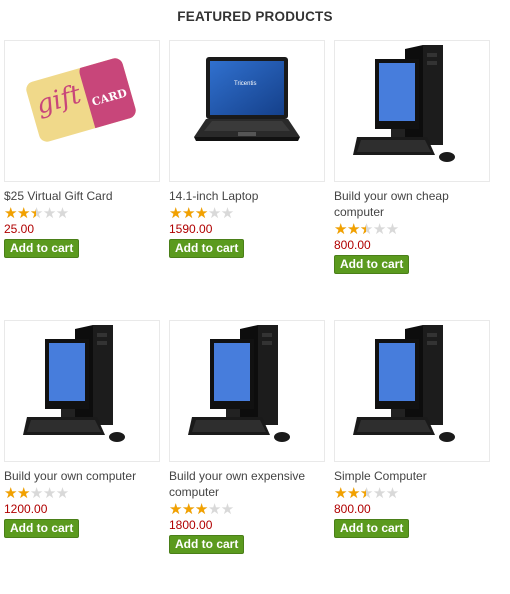 This screenshot has height=594, width=510. What do you see at coordinates (81, 100) in the screenshot?
I see `gift-card-image: gift CARD` at bounding box center [81, 100].